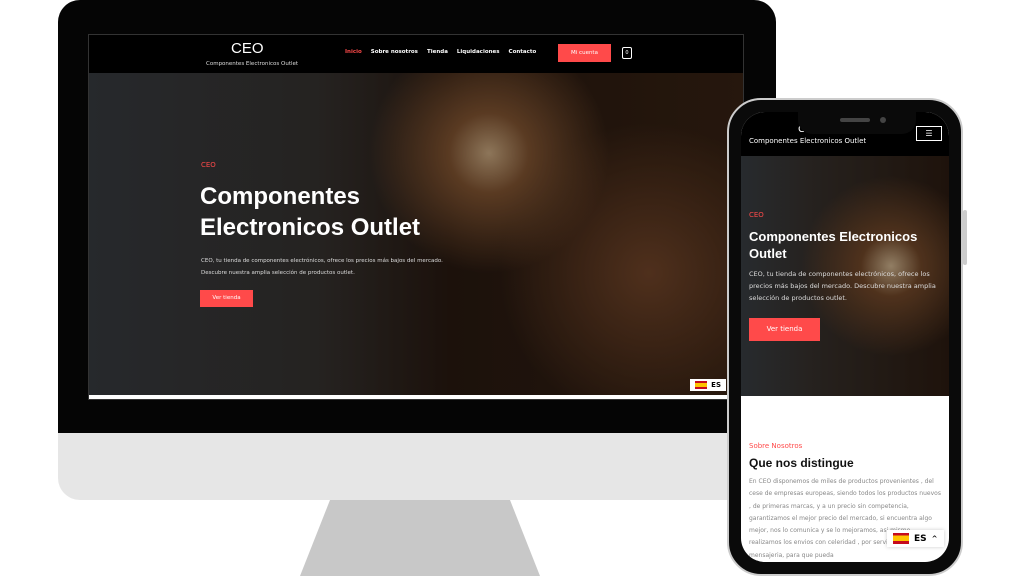 This screenshot has height=576, width=1024. Describe the element at coordinates (247, 48) in the screenshot. I see `logo: CEO` at that location.